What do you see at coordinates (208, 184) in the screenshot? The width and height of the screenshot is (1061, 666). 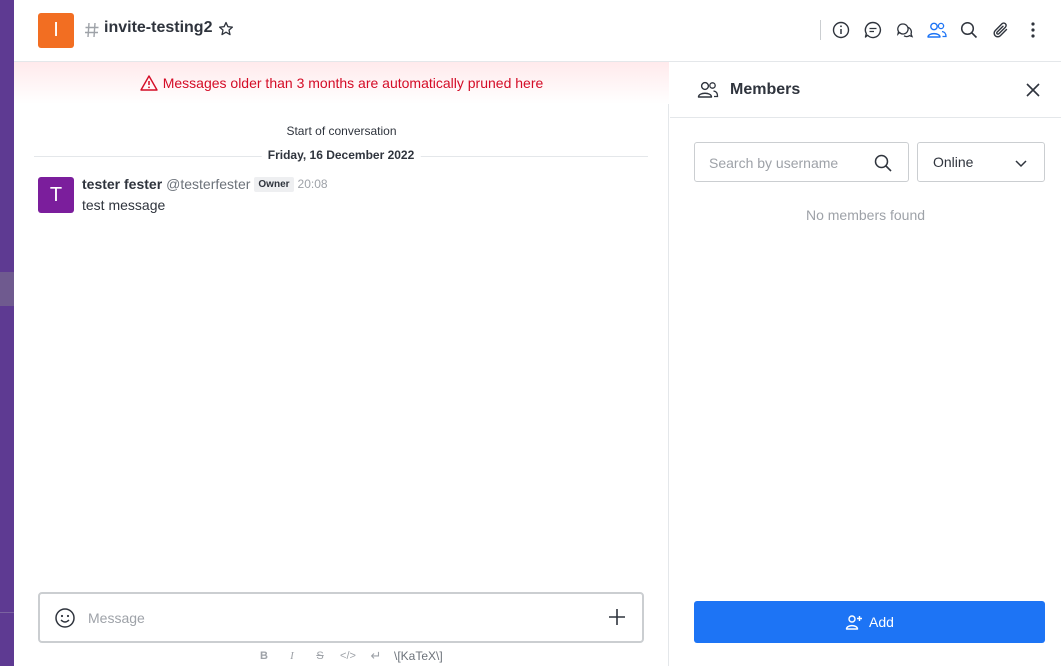 I see `message-username: @testerfester` at bounding box center [208, 184].